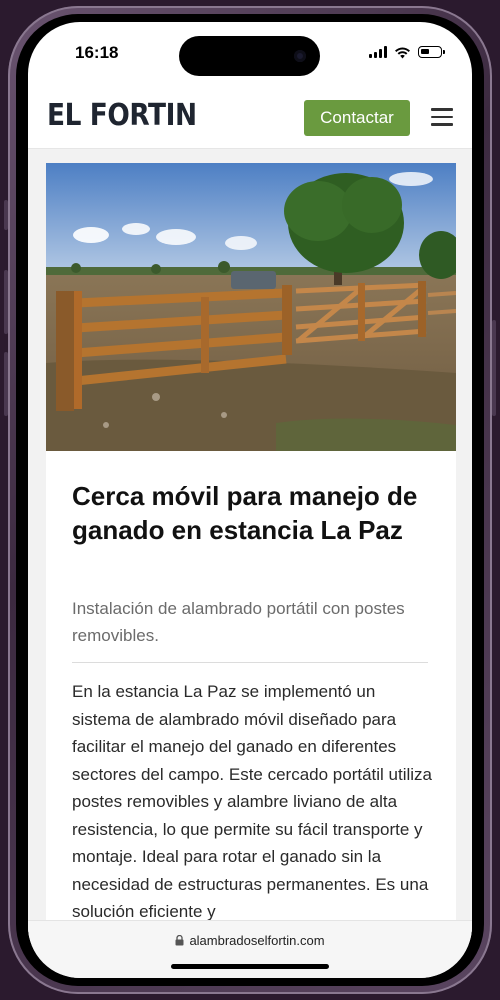  Describe the element at coordinates (250, 117) in the screenshot. I see `site-header: EL FORTIN Contactar` at that location.